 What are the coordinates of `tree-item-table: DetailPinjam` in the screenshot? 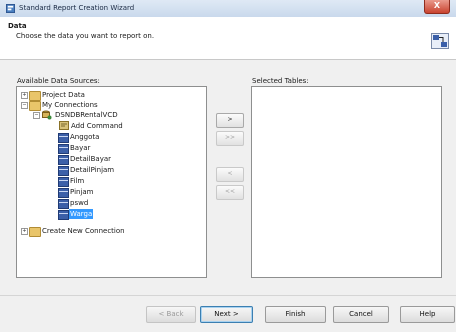 It's located at (107, 170).